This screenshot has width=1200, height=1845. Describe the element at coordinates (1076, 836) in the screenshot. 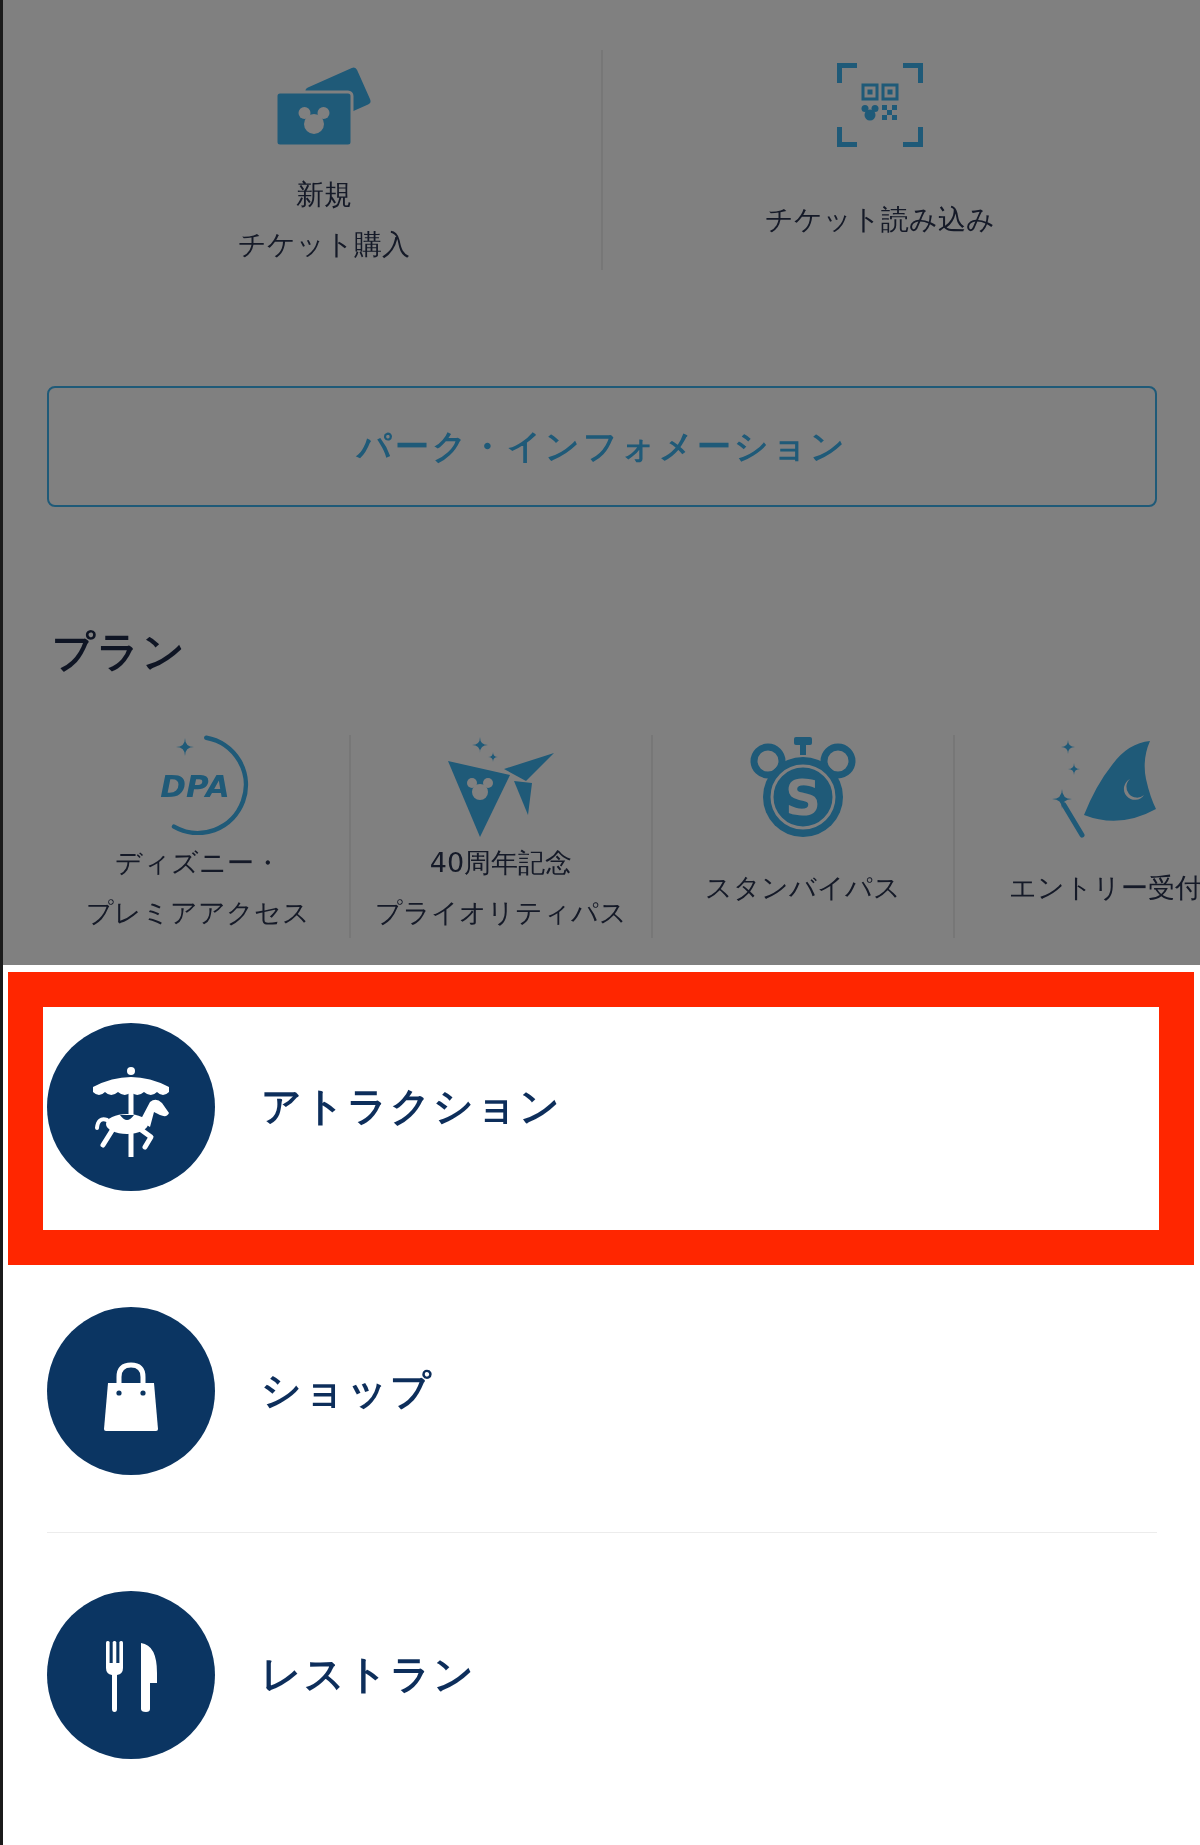

I see `plan-menu-item: エントリー受付` at that location.